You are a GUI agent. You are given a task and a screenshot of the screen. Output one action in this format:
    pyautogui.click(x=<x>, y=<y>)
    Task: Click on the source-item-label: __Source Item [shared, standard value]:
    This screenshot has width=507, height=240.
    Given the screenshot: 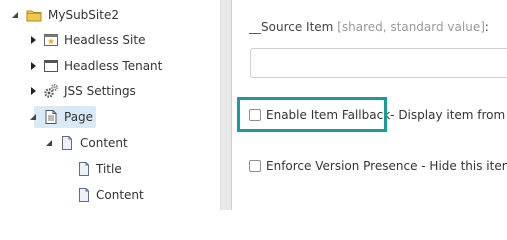 What is the action you would take?
    pyautogui.click(x=369, y=27)
    